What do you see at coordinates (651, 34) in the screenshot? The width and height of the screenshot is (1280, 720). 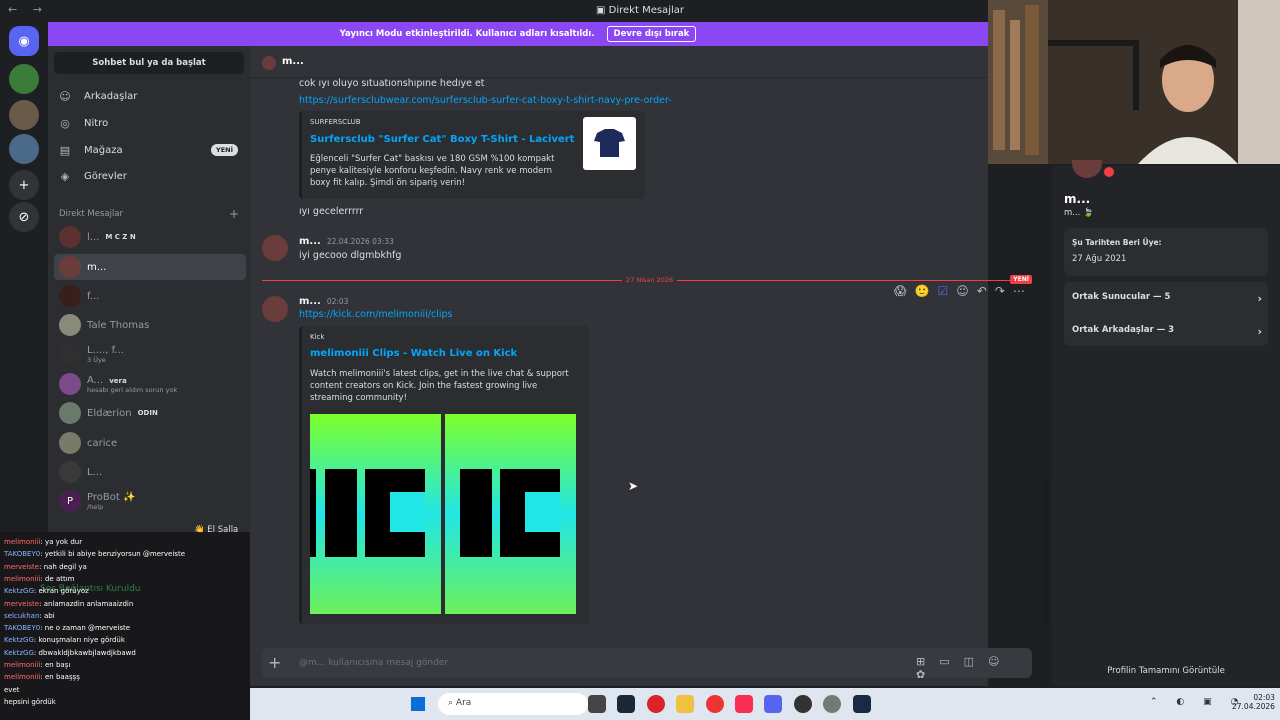 I see `disable-streamer-mode-button: Devre dışı bırak` at bounding box center [651, 34].